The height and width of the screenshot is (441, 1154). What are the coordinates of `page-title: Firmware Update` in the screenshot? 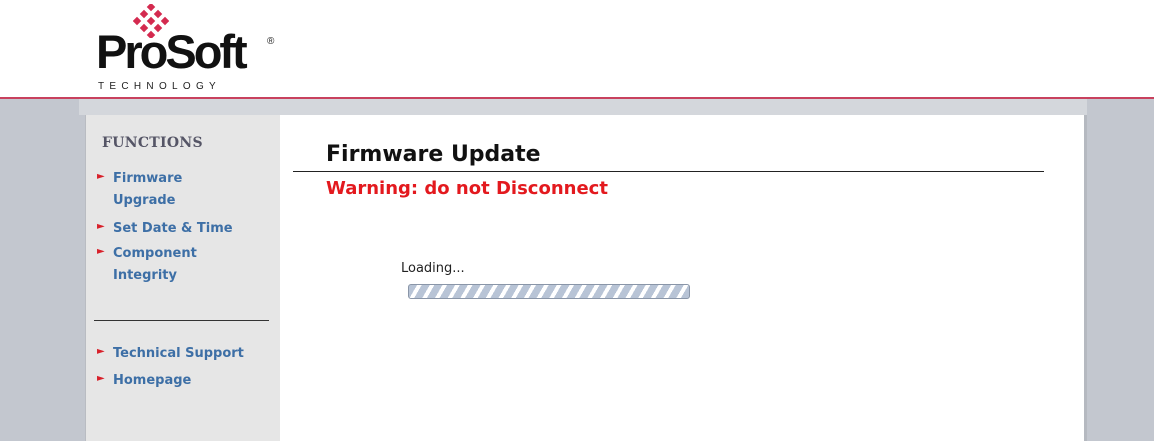 It's located at (433, 154).